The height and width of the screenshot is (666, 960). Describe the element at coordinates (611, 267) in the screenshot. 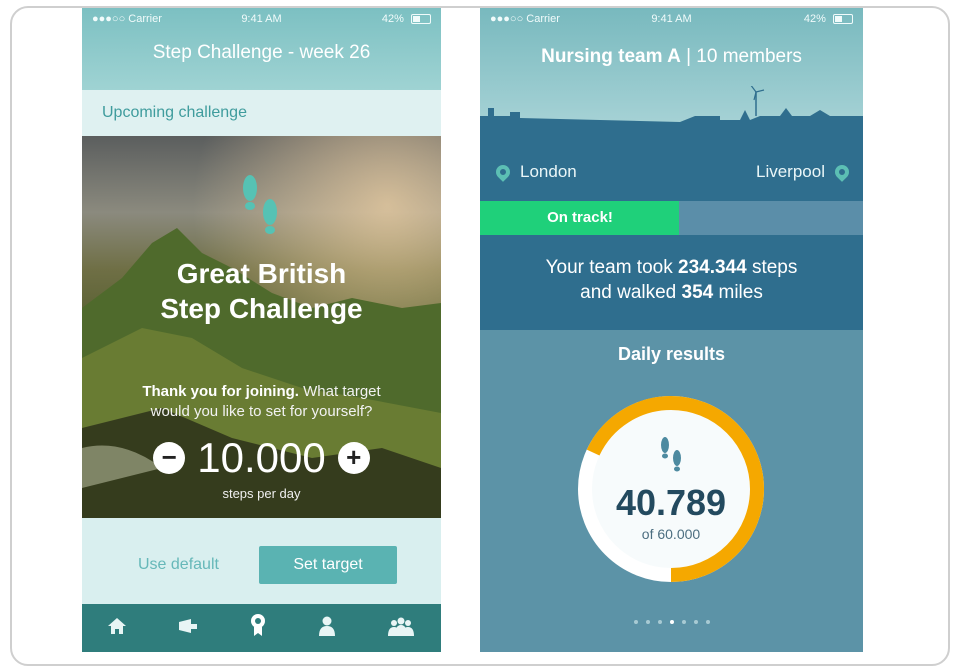

I see `steps-text-pre: Your team took` at that location.